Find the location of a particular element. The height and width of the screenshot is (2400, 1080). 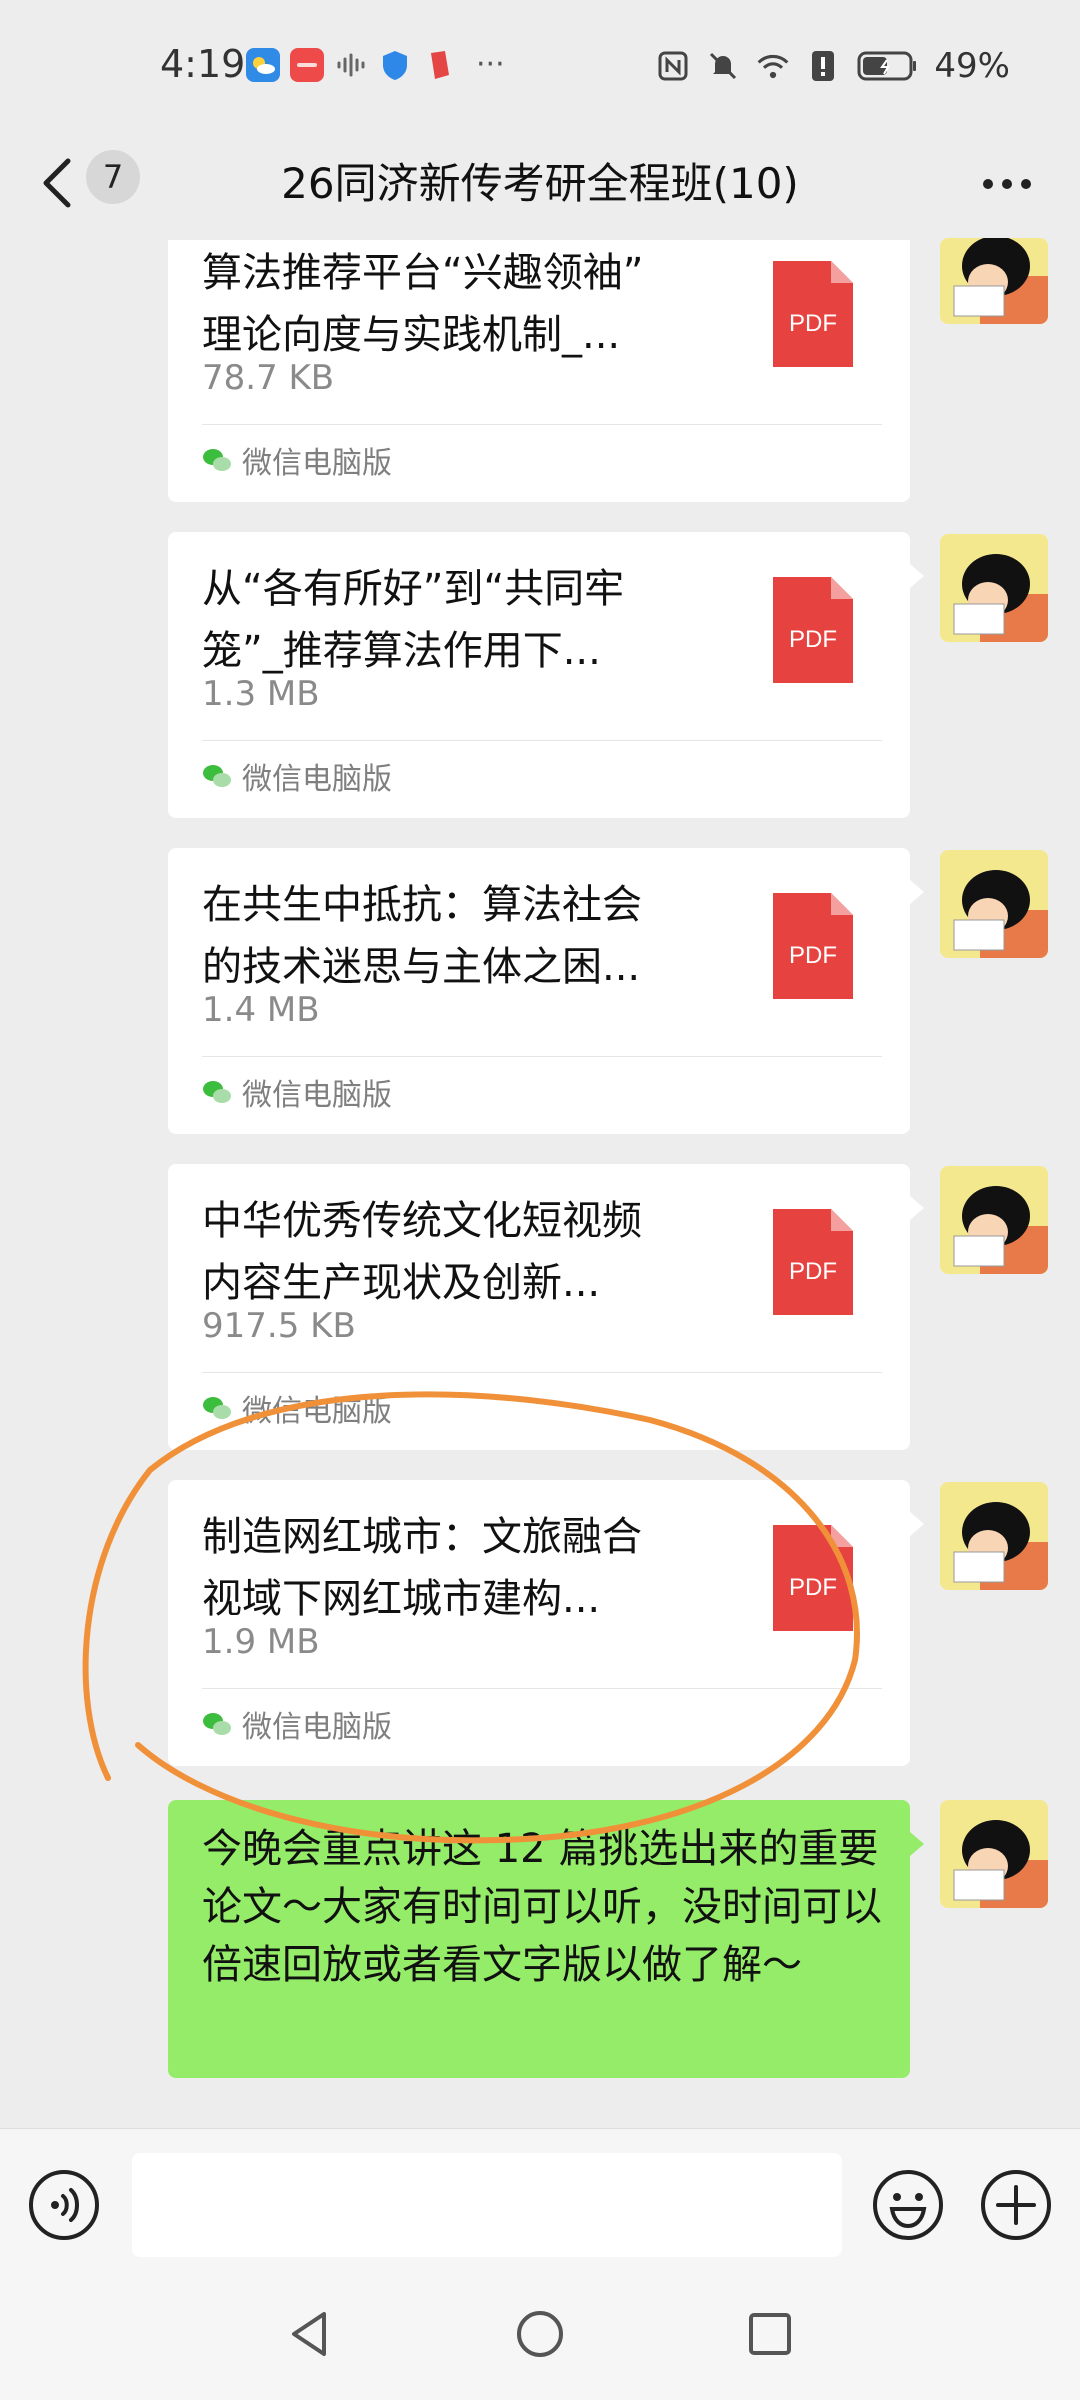

more-options-icon is located at coordinates (1007, 181).